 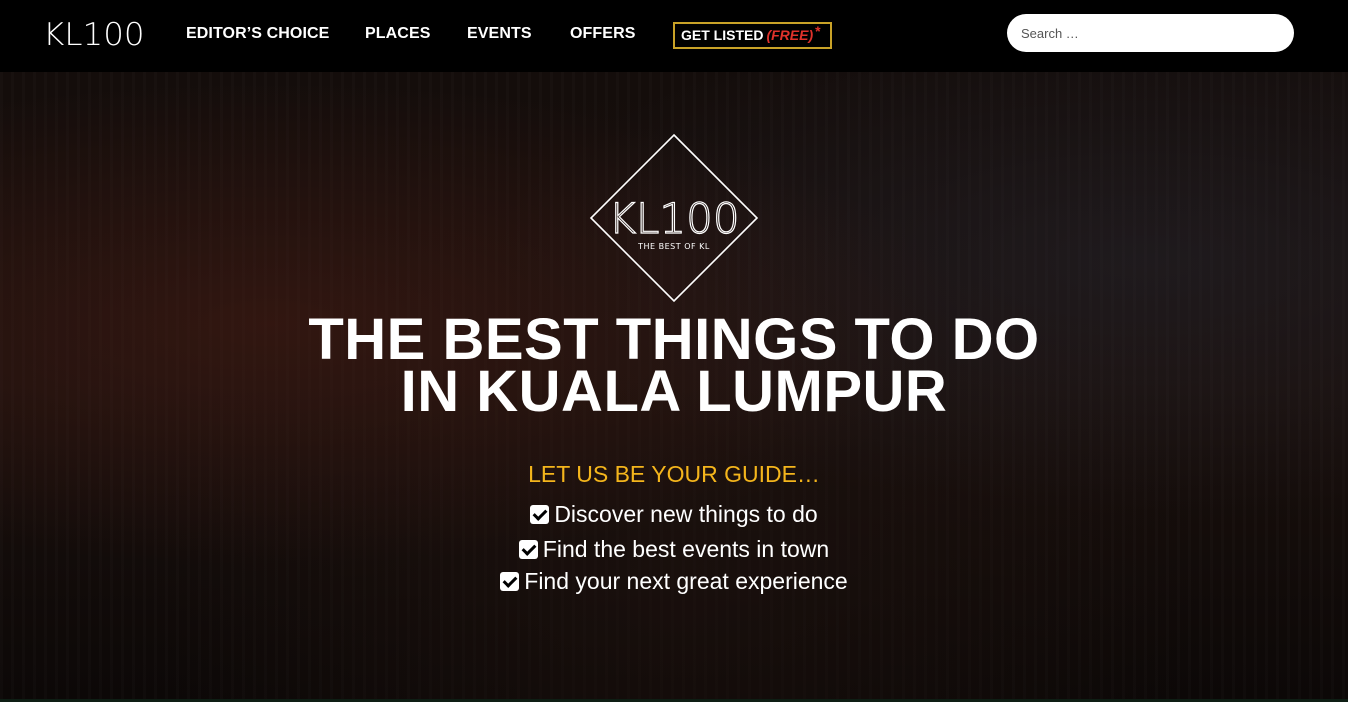 I want to click on get-listed-label: GET LISTED, so click(x=722, y=35).